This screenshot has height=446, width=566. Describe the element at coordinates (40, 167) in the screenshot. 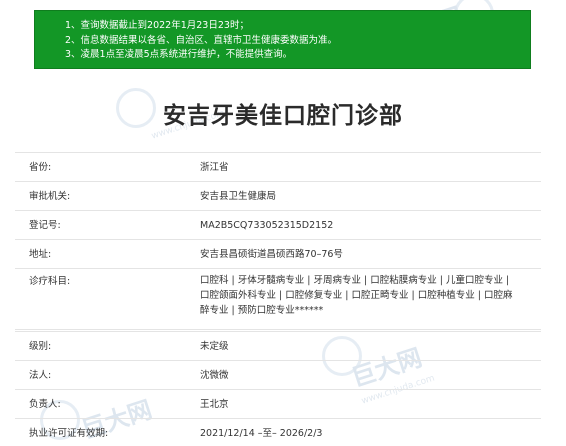

I see `row-label: 省份:` at that location.